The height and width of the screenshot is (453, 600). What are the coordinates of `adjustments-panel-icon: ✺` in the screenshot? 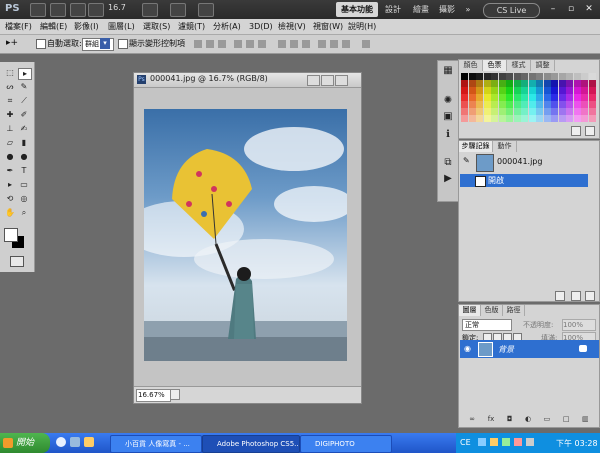 It's located at (448, 101).